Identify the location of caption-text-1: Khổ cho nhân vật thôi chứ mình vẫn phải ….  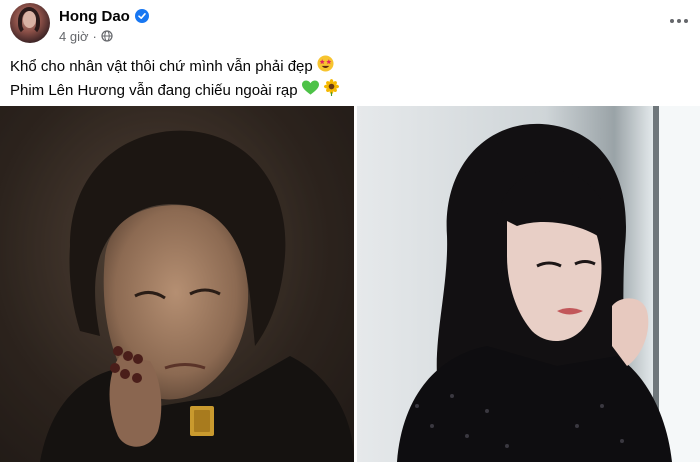
(161, 66).